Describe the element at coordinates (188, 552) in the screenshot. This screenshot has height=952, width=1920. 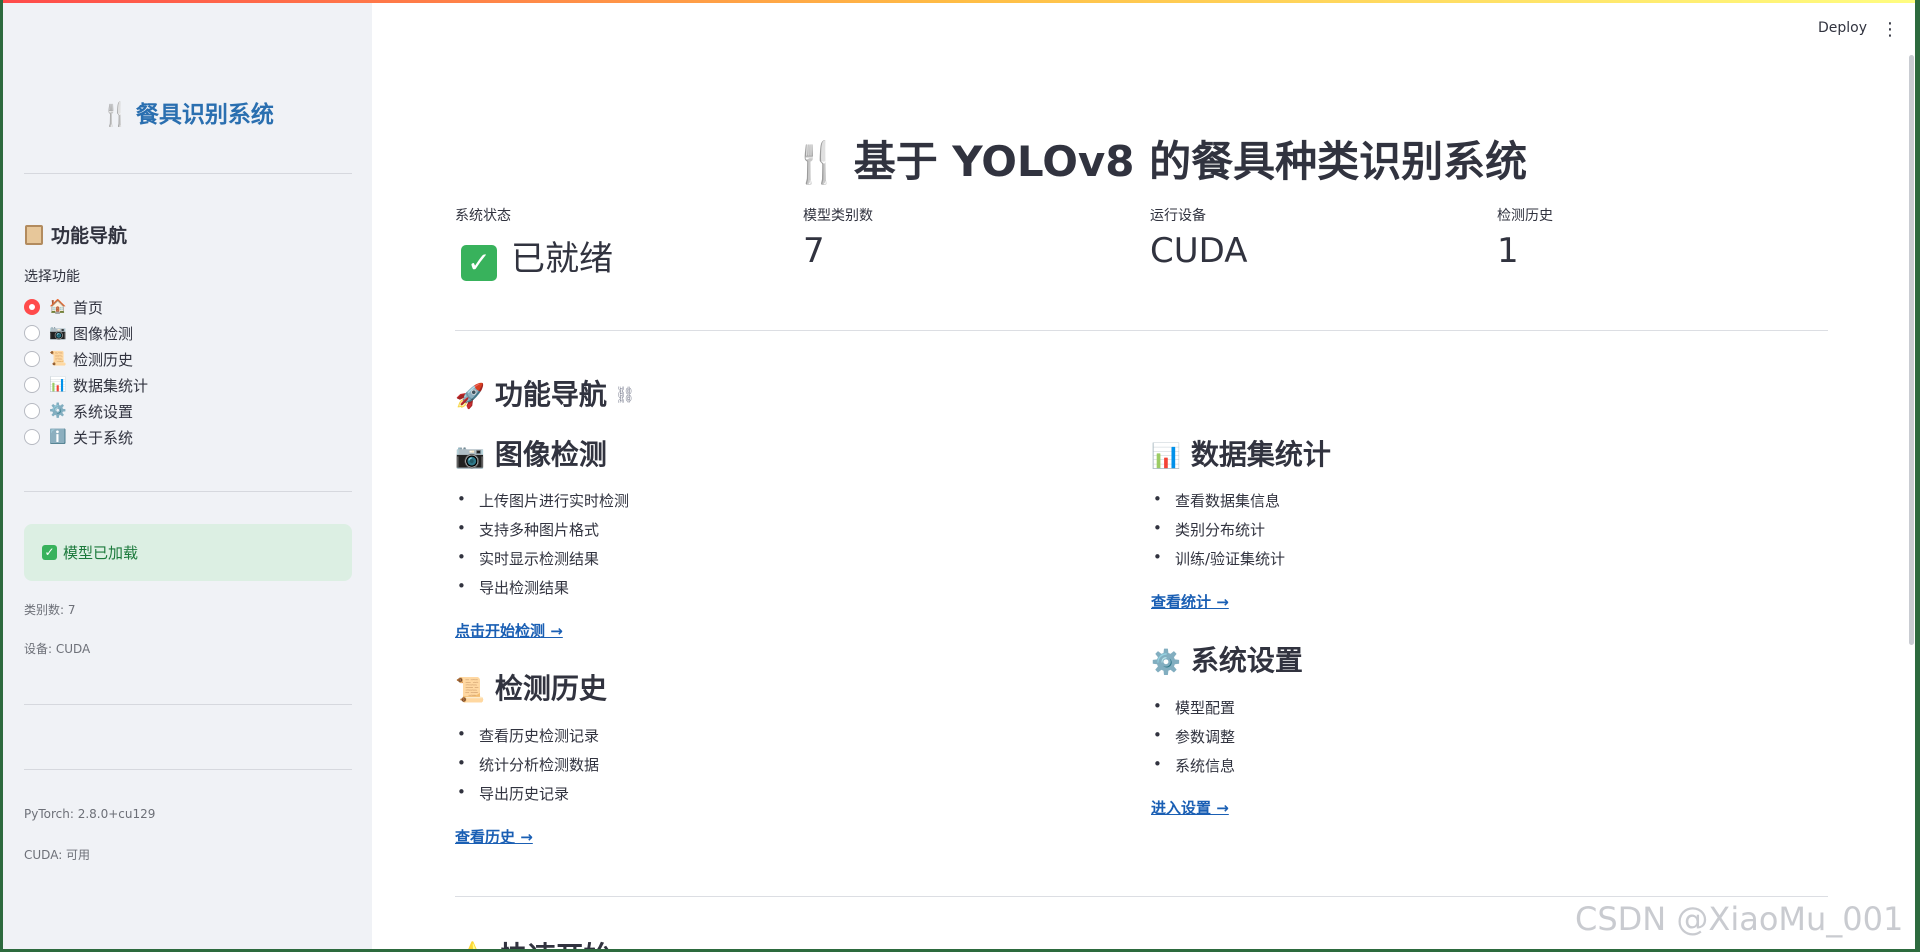
I see `model-status-alert: ✓ 模型已加载` at that location.